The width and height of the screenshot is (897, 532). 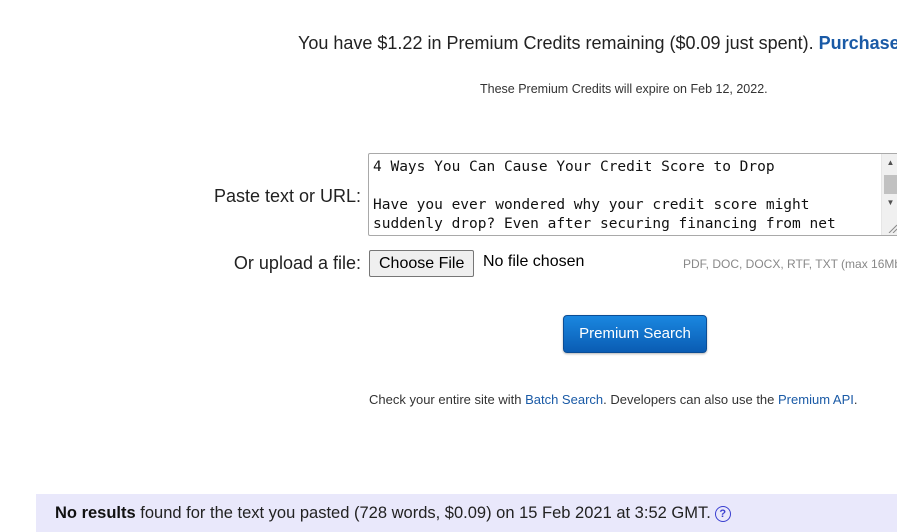 I want to click on premium-search-button: Premium Search, so click(x=635, y=334).